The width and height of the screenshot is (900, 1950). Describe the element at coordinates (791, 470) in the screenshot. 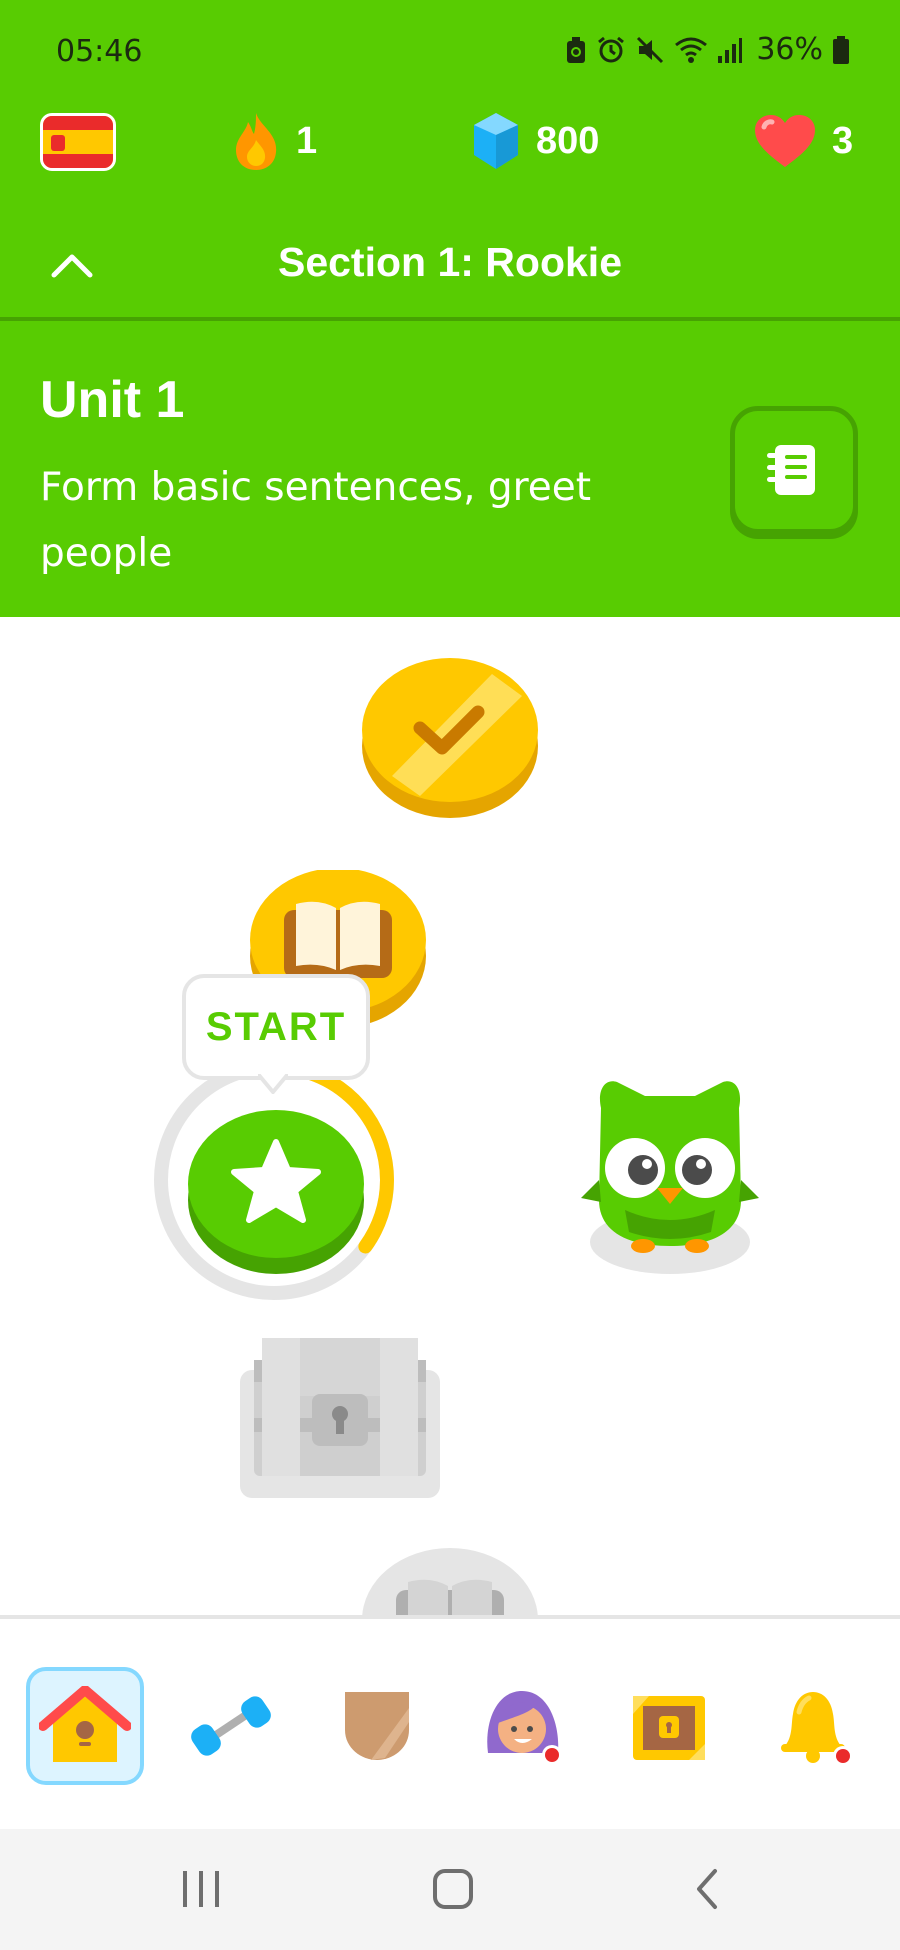

I see `notebook-icon` at that location.